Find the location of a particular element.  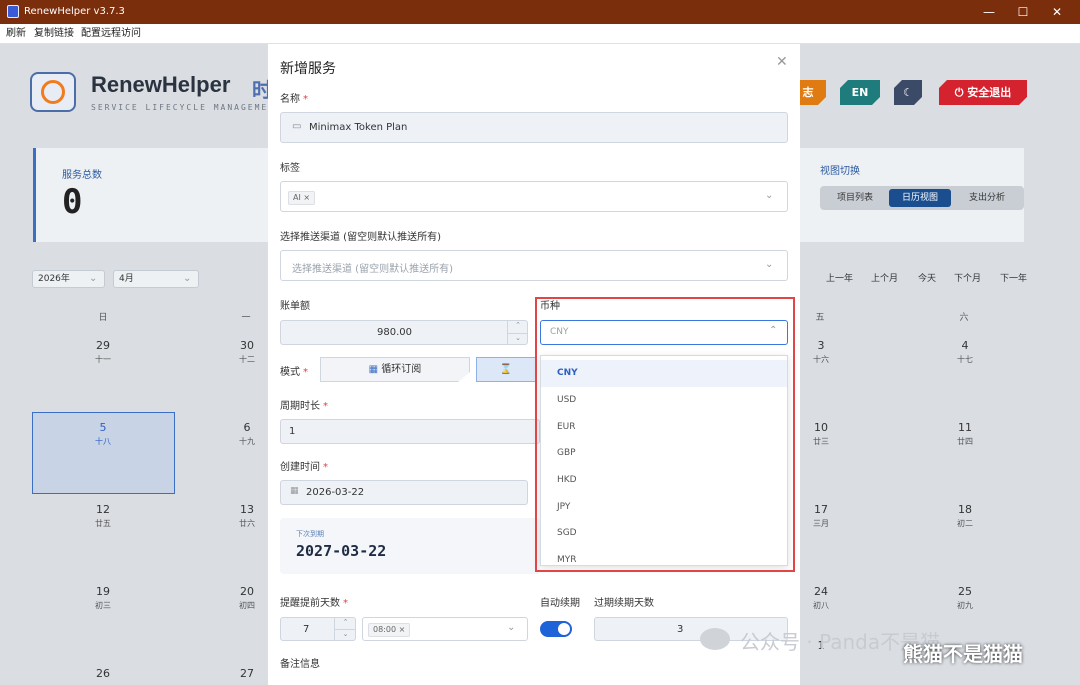

cal-day: 20 is located at coordinates (247, 591).